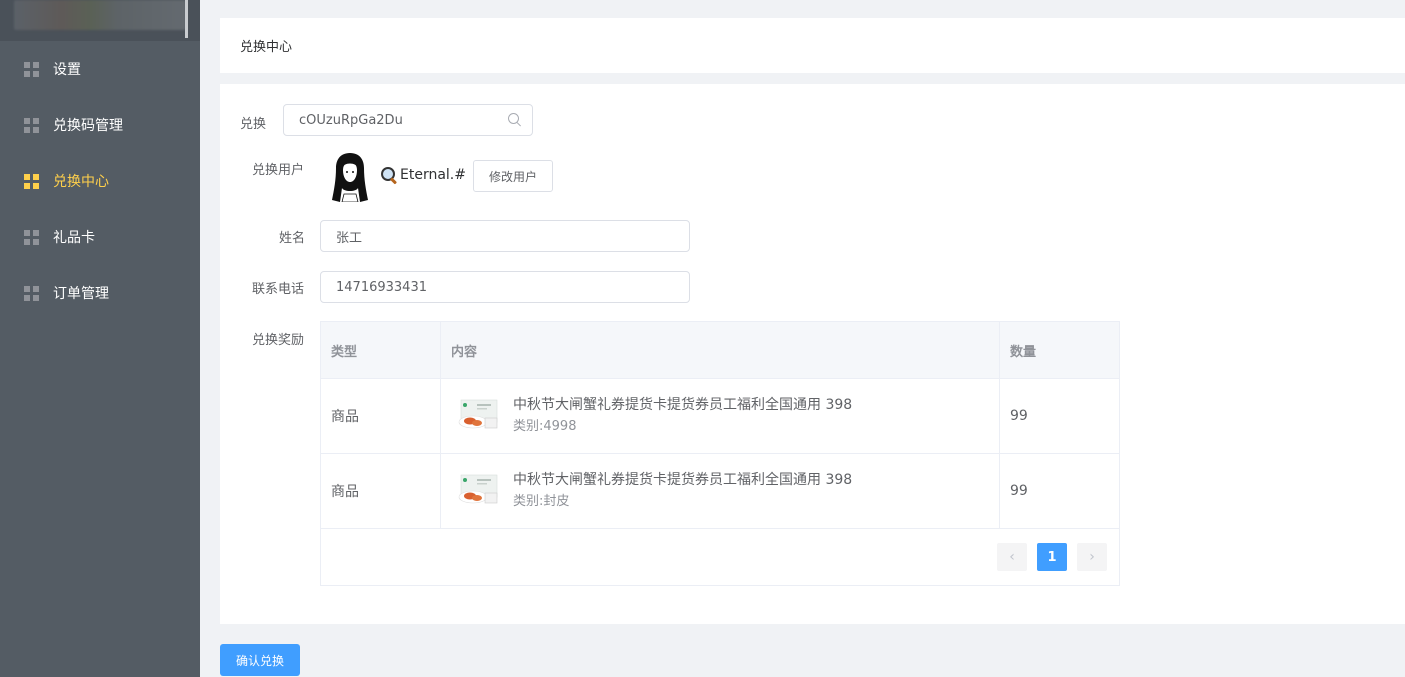 The image size is (1405, 677). I want to click on code-value: cOUzuRpGa2Du, so click(351, 120).